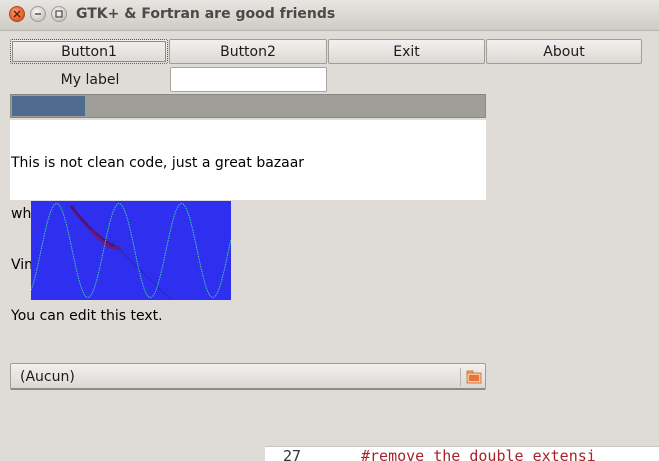 The height and width of the screenshot is (461, 659). I want to click on button2-label: Button2, so click(248, 51).